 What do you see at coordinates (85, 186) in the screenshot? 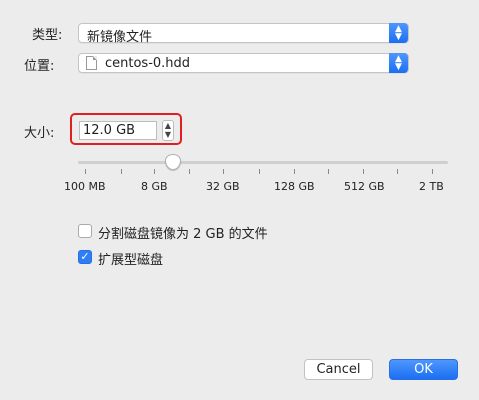
I see `tick-label-100mb: 100 MB` at bounding box center [85, 186].